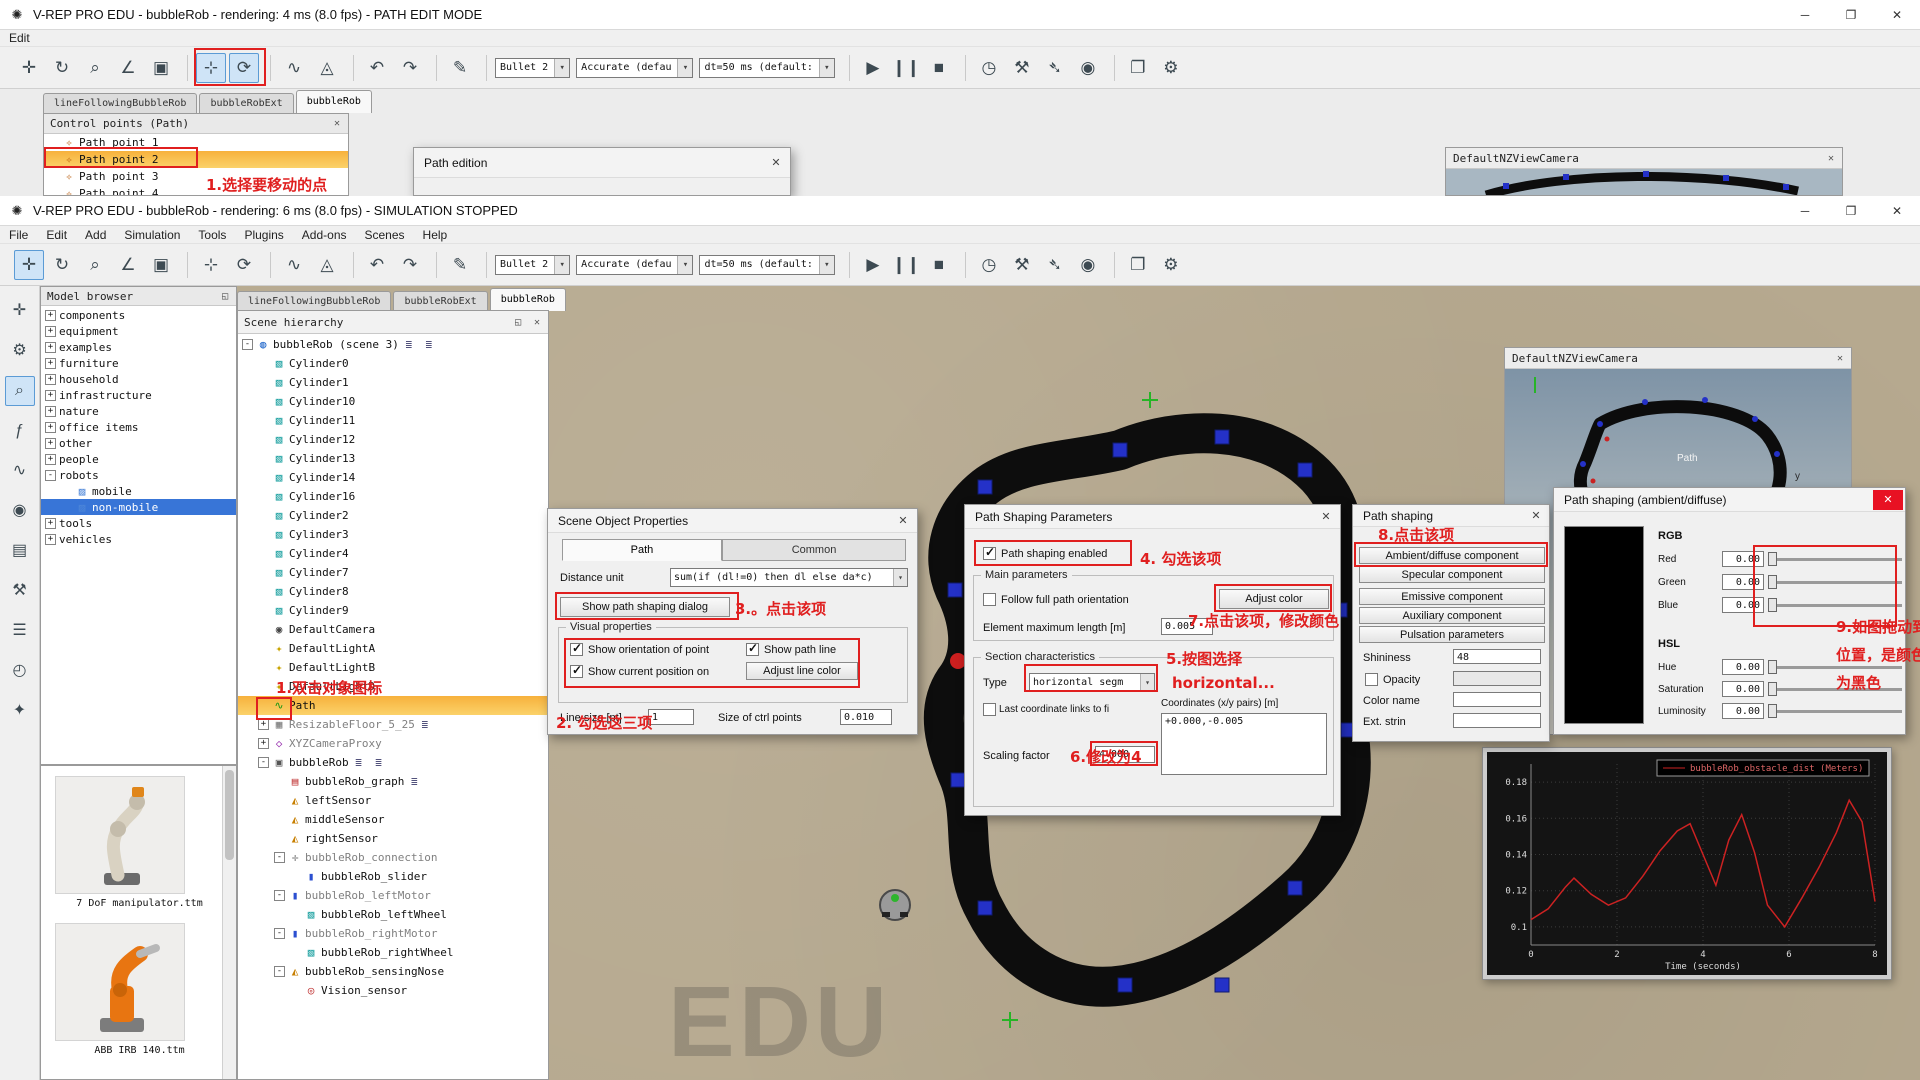 Image resolution: width=1920 pixels, height=1080 pixels. I want to click on tree-item-cylinder10: ▧ Cylinder10, so click(393, 401).